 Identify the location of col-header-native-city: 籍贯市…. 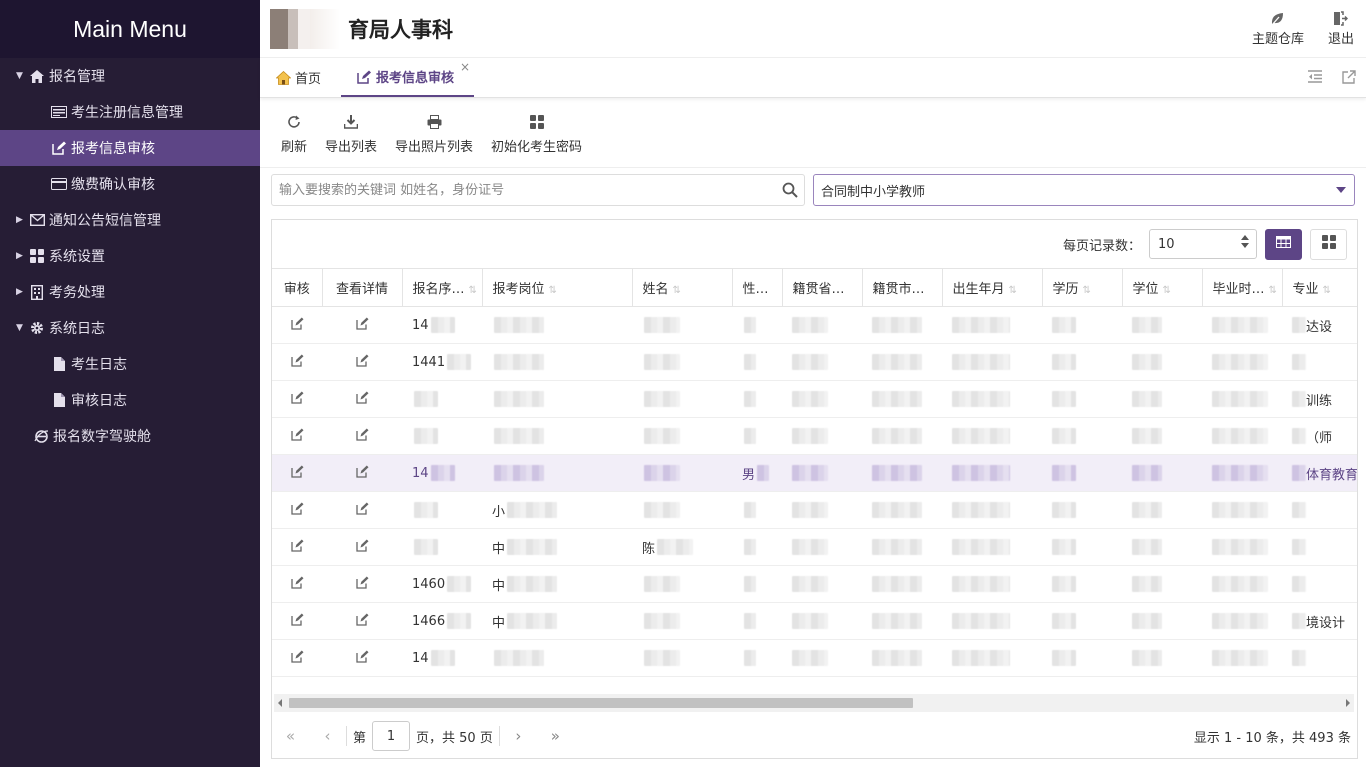
(902, 287).